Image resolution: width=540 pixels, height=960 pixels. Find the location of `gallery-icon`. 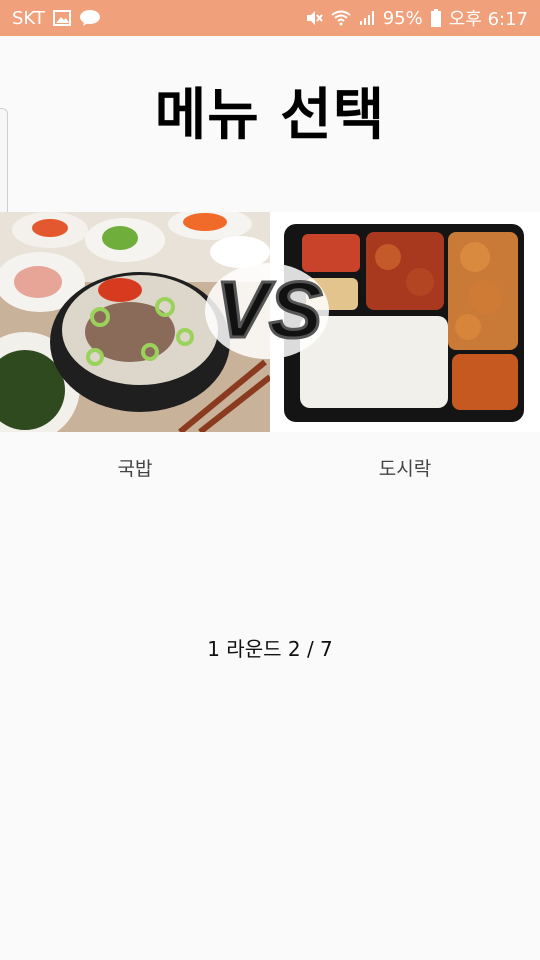

gallery-icon is located at coordinates (61, 18).